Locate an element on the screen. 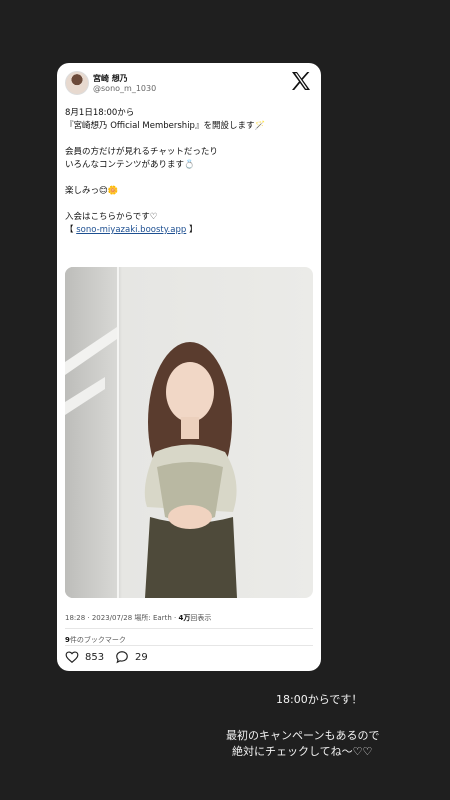 Image resolution: width=450 pixels, height=800 pixels. bookmark-count: 9件のブックマーク is located at coordinates (95, 640).